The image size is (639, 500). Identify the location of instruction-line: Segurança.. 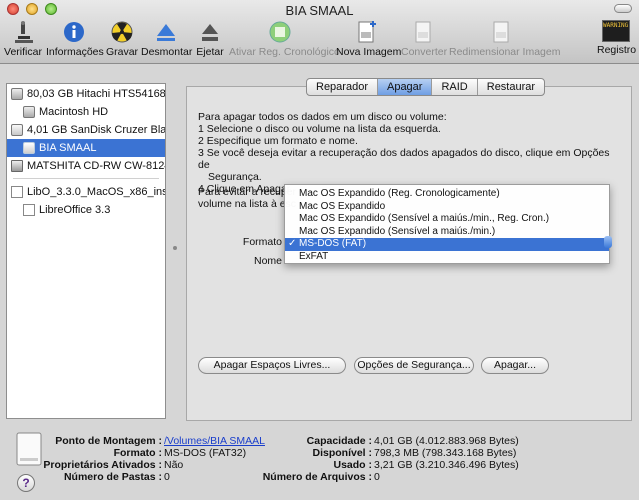
(235, 177).